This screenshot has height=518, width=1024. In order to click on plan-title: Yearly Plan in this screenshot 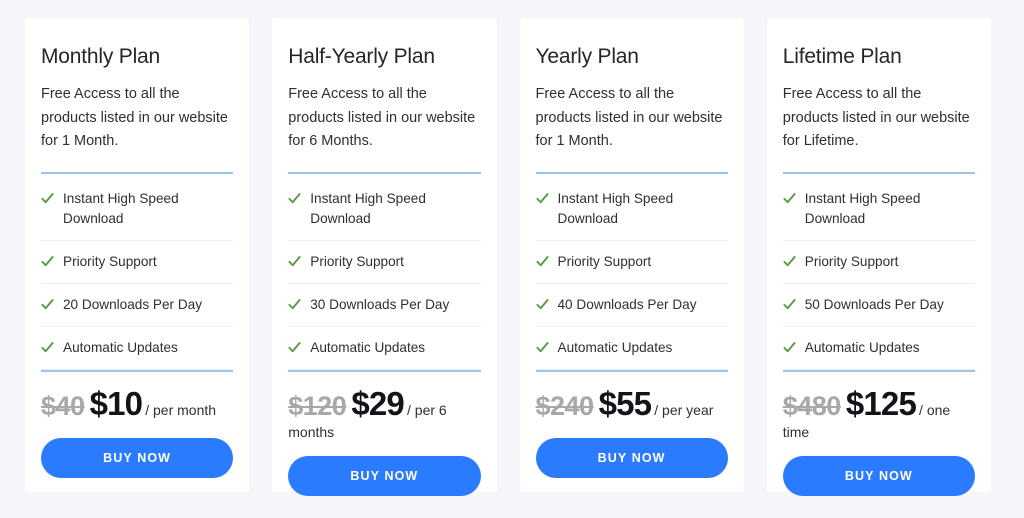, I will do `click(587, 56)`.